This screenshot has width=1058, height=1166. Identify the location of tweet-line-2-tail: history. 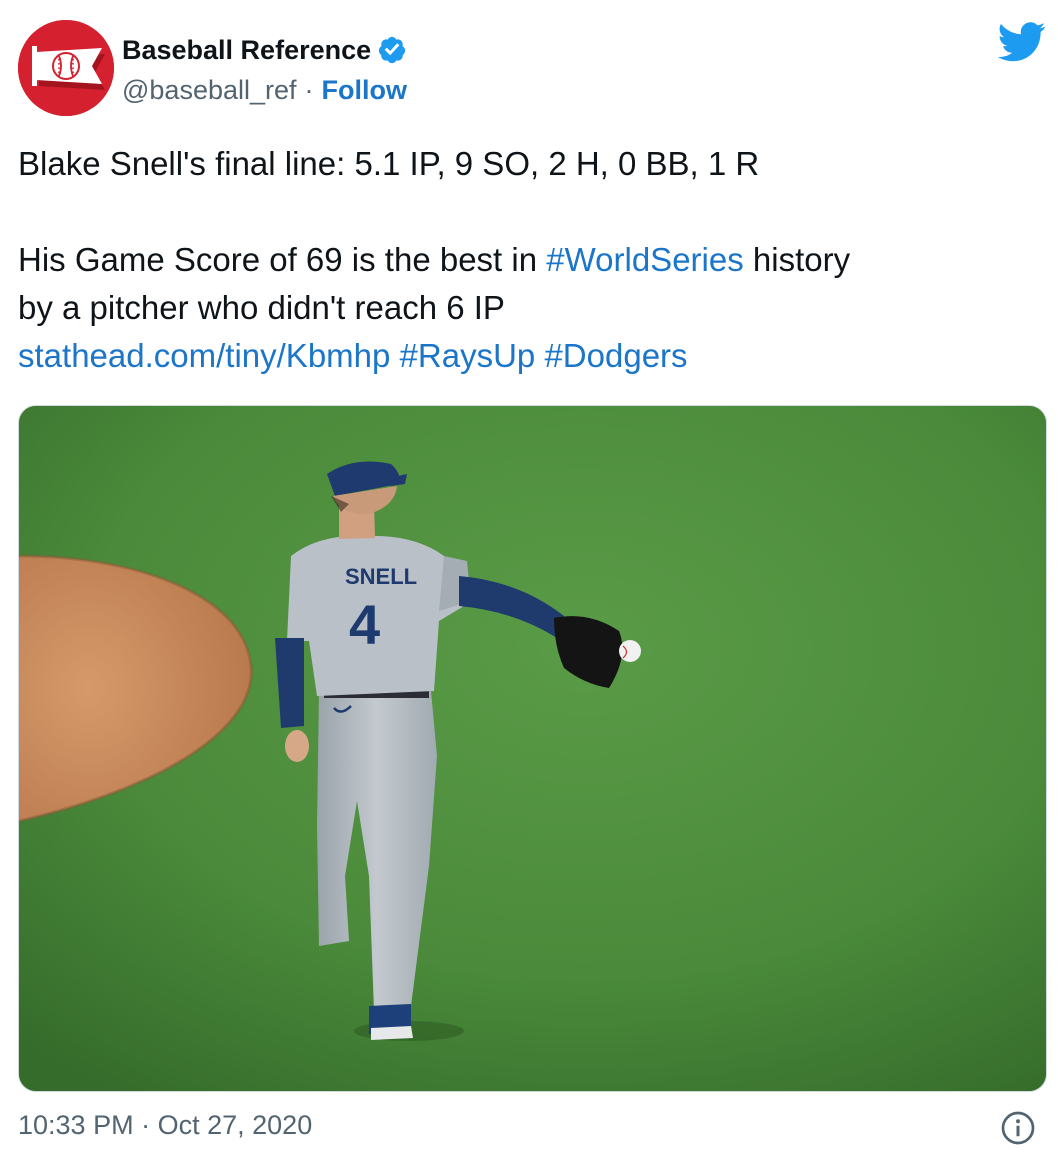
(797, 259).